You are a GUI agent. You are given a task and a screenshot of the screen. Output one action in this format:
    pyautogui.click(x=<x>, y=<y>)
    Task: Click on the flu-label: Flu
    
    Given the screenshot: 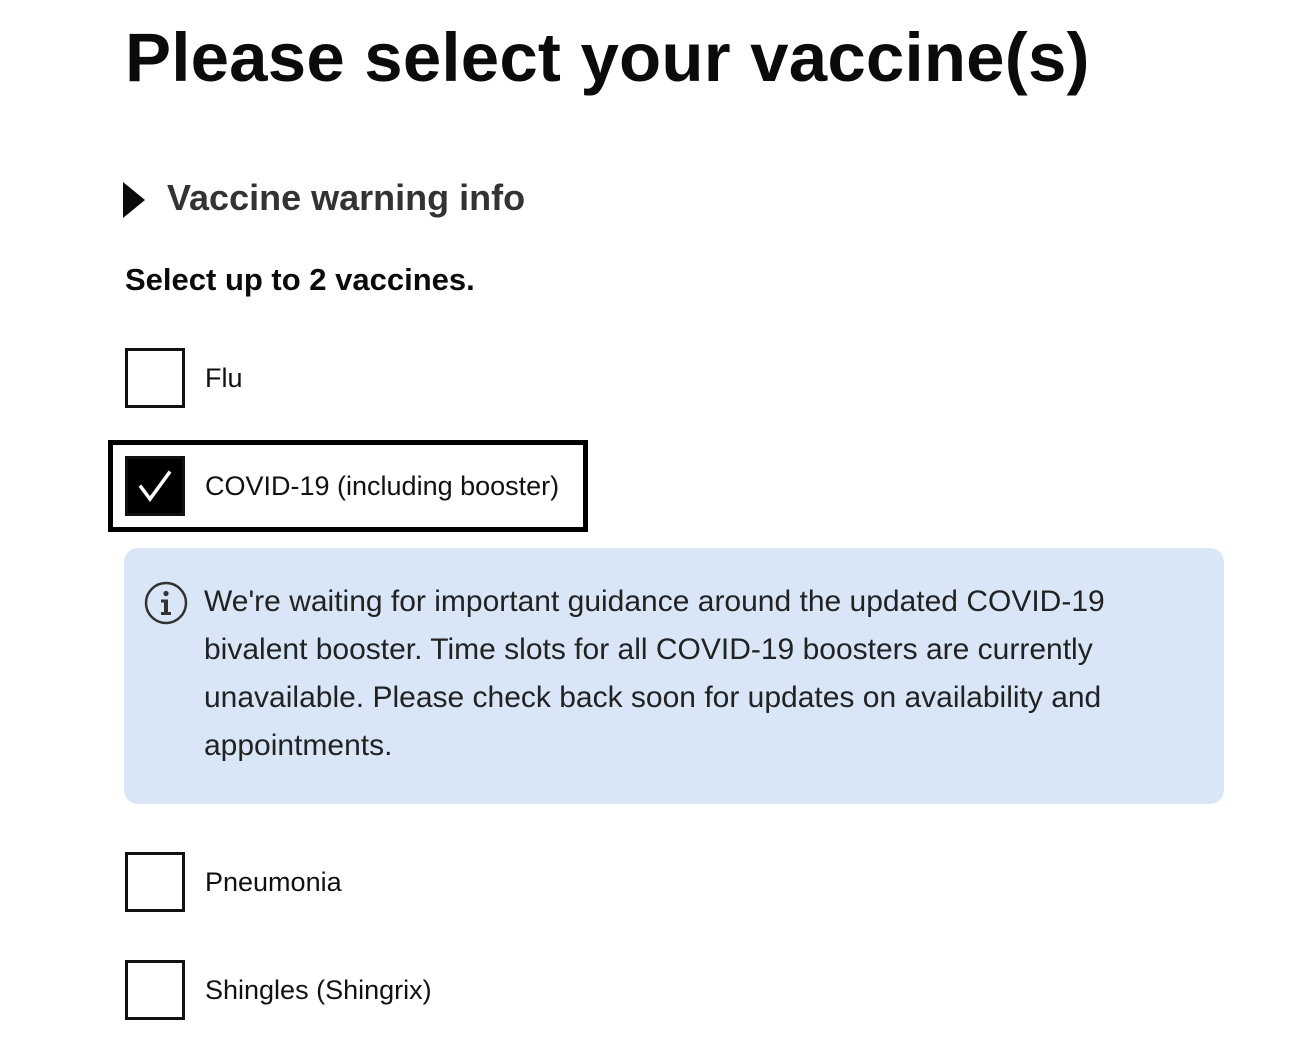 What is the action you would take?
    pyautogui.click(x=224, y=377)
    